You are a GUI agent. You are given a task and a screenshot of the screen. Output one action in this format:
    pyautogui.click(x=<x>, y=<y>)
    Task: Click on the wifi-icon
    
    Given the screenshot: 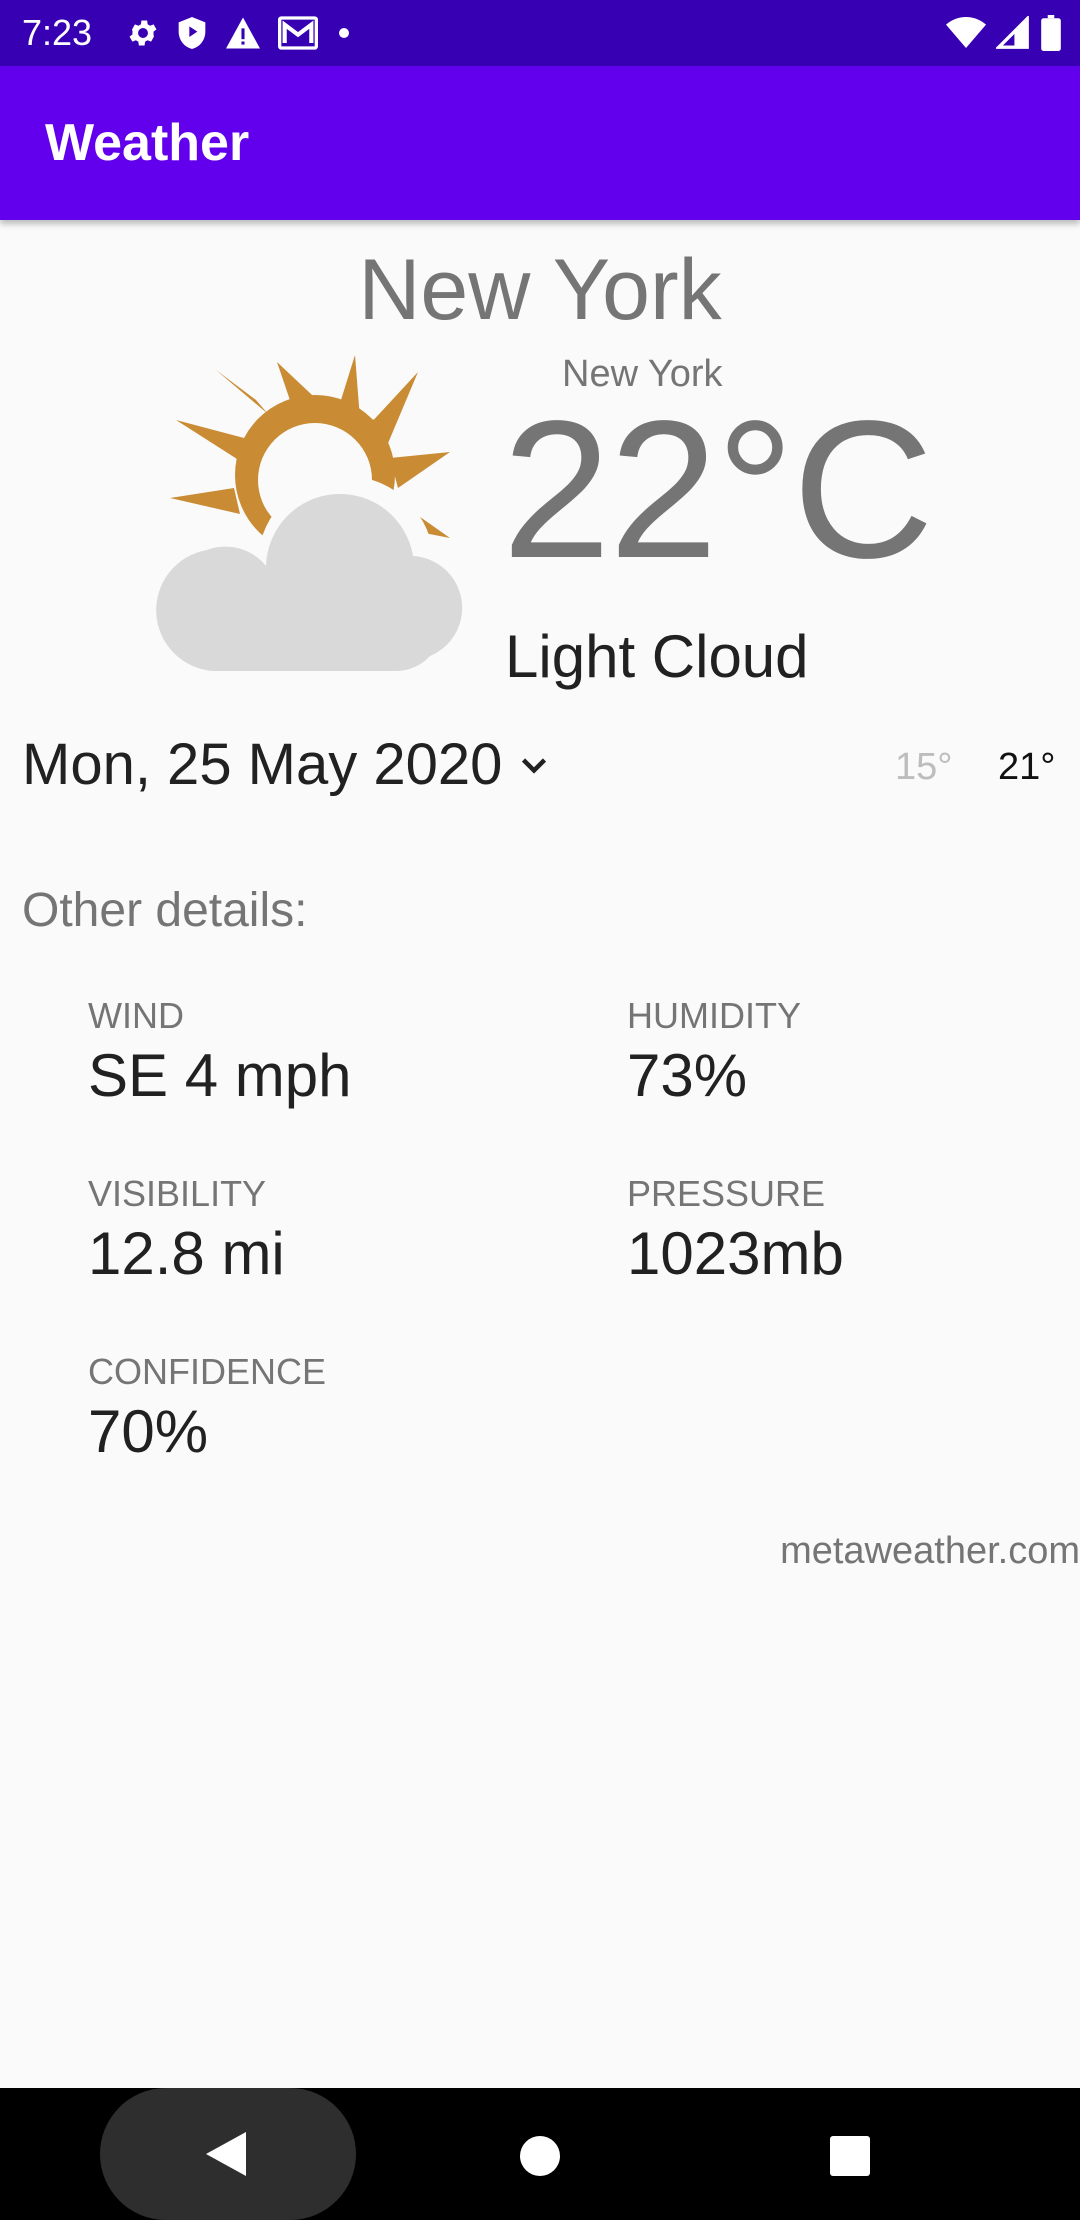 What is the action you would take?
    pyautogui.click(x=966, y=33)
    